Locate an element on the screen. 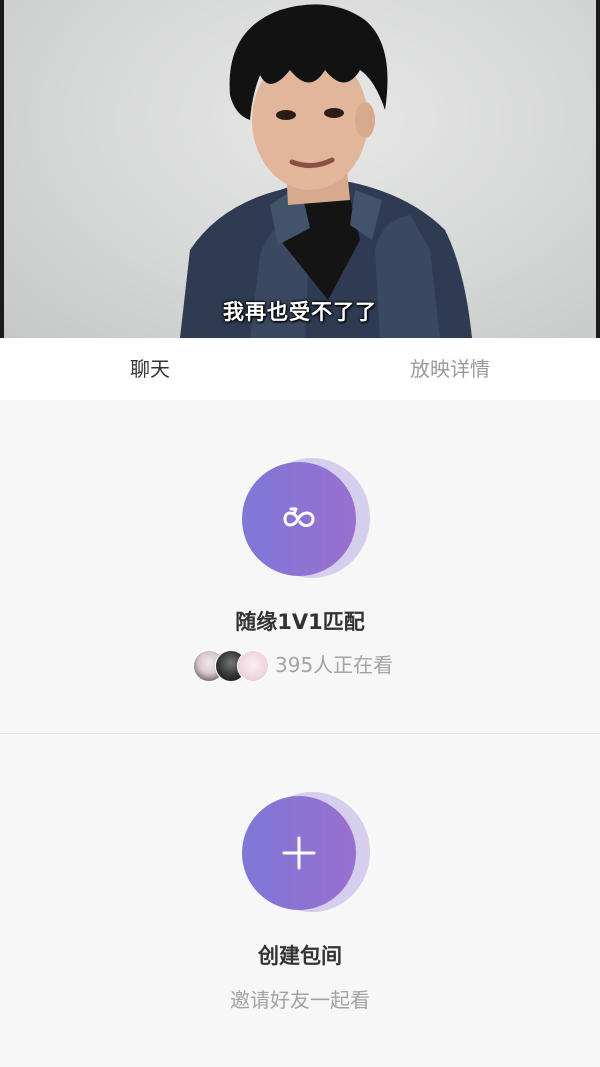  plus-icon is located at coordinates (299, 853).